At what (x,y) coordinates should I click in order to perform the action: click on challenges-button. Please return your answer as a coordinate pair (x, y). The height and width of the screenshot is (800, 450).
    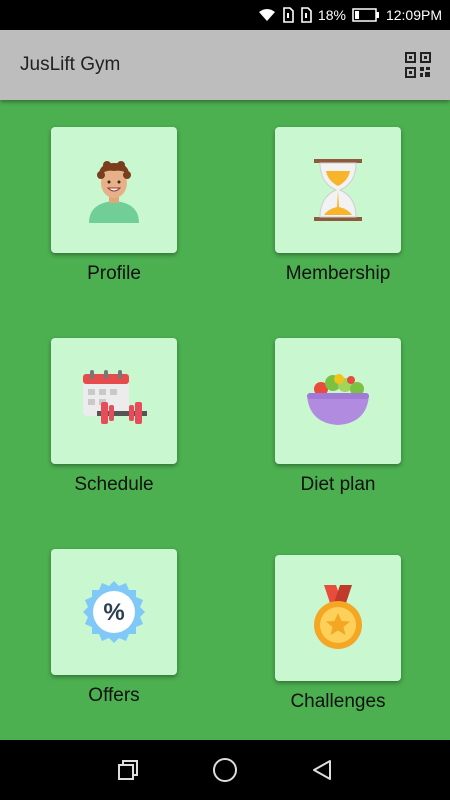
    Looking at the image, I should click on (338, 618).